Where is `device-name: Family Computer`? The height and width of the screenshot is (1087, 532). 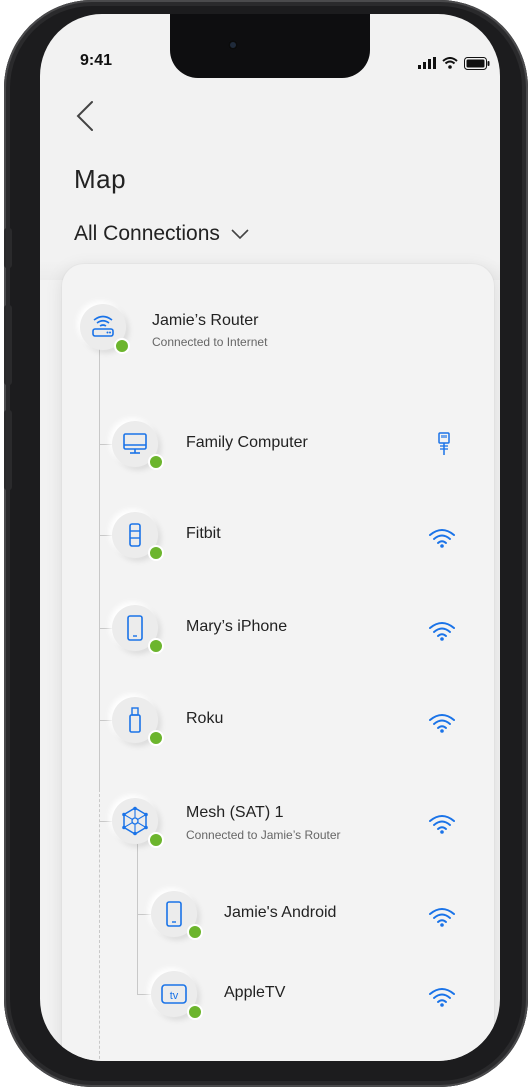 device-name: Family Computer is located at coordinates (247, 442).